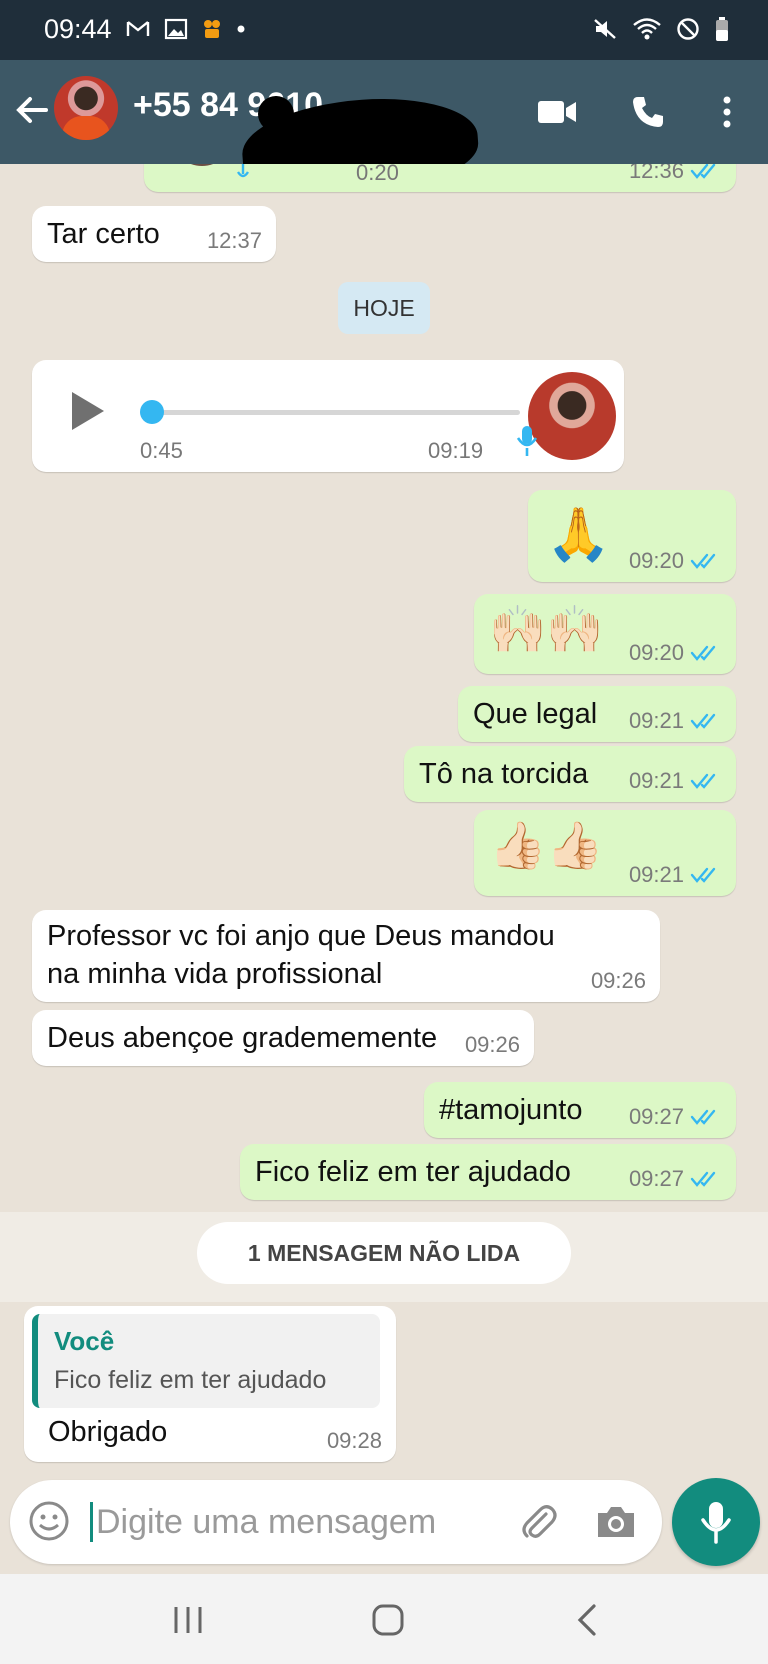 Image resolution: width=768 pixels, height=1664 pixels. I want to click on message-bubble-outgoing: Fico feliz em ter ajudado 09:27, so click(488, 1172).